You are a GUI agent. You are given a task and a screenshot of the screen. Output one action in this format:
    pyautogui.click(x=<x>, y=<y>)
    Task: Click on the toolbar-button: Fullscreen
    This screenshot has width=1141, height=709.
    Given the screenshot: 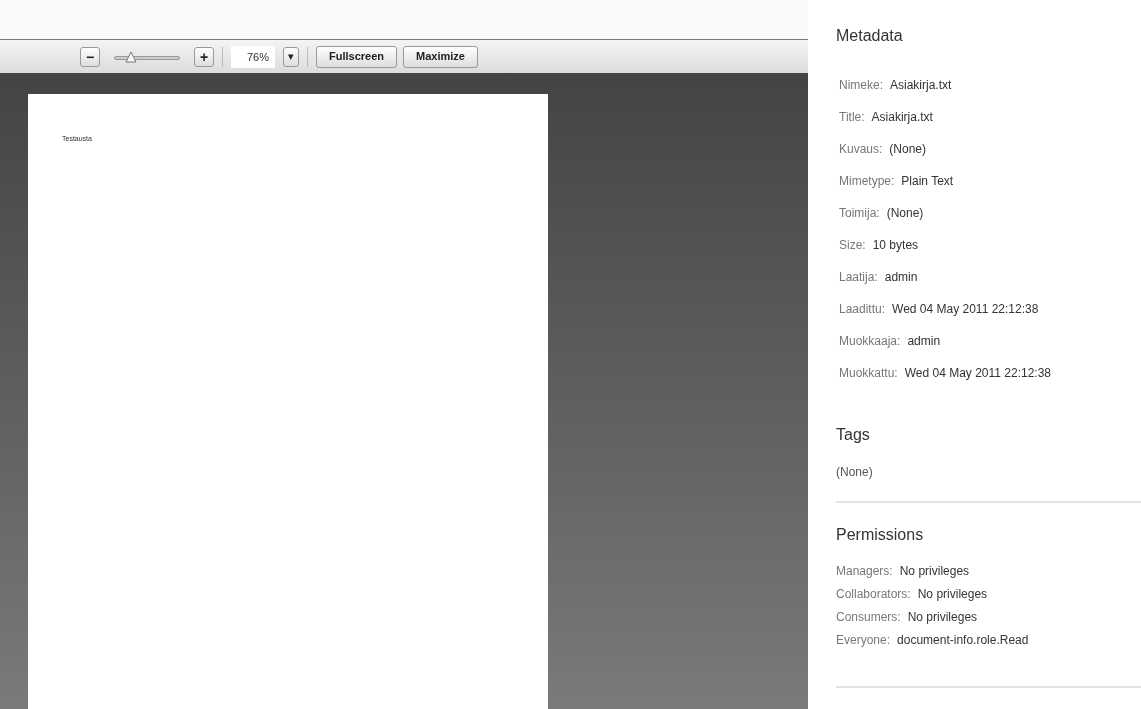 What is the action you would take?
    pyautogui.click(x=357, y=56)
    